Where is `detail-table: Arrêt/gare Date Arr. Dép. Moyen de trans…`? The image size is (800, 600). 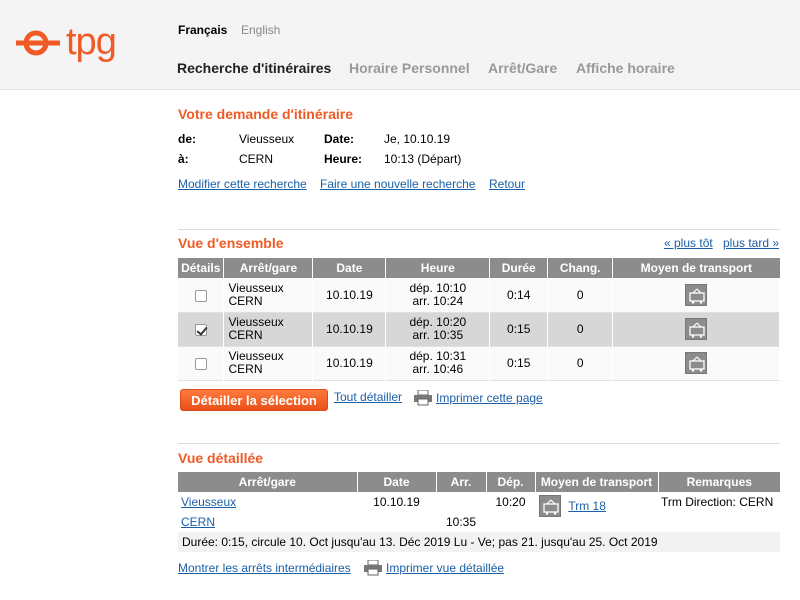
detail-table: Arrêt/gare Date Arr. Dép. Moyen de trans… is located at coordinates (479, 512).